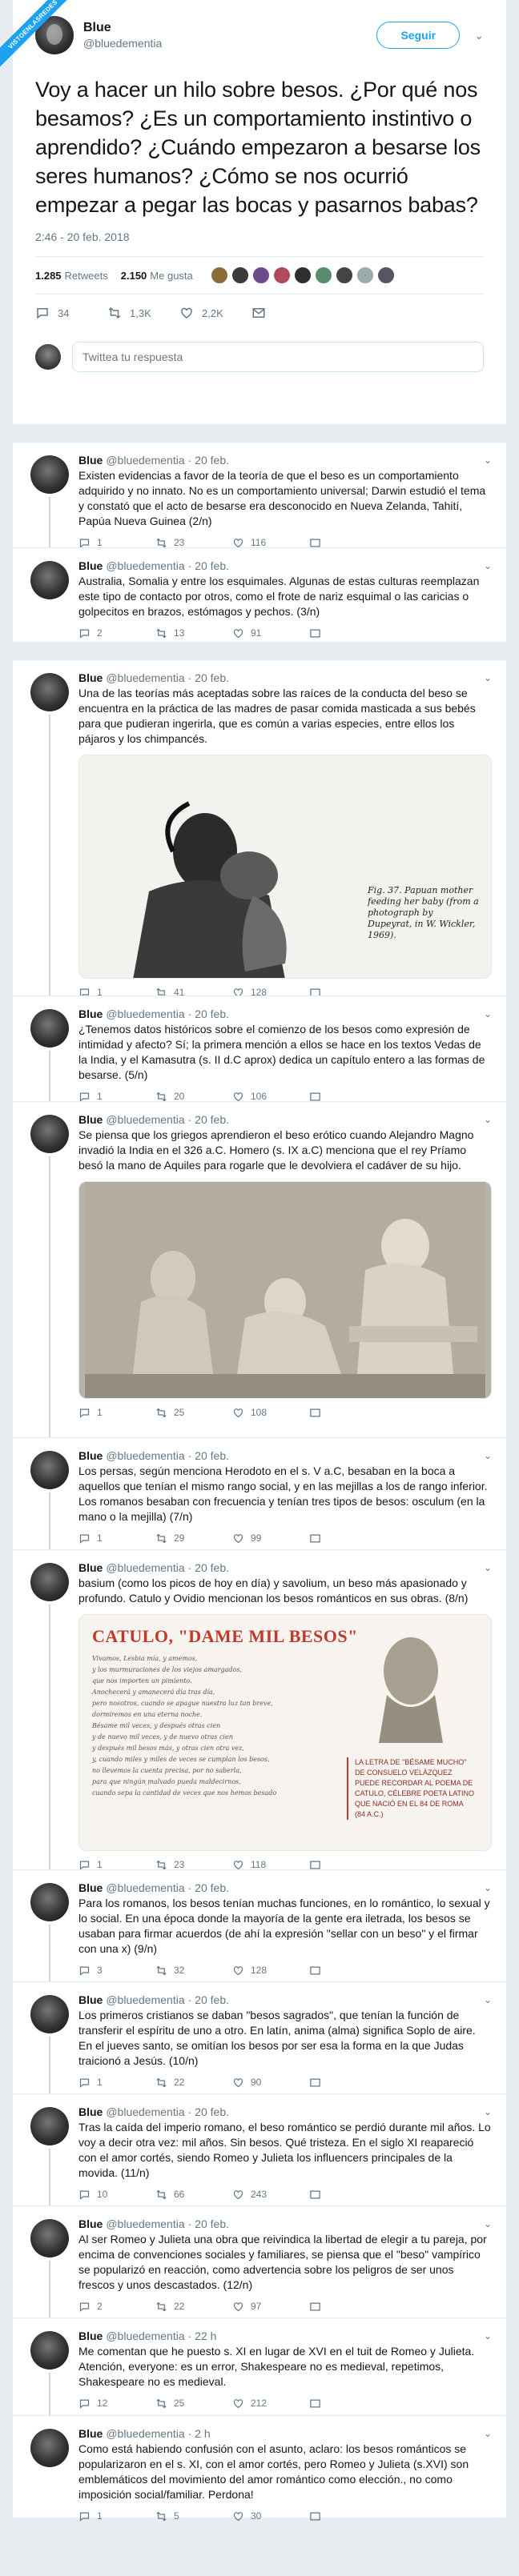 Image resolution: width=519 pixels, height=2576 pixels. Describe the element at coordinates (48, 357) in the screenshot. I see `user-avatar` at that location.